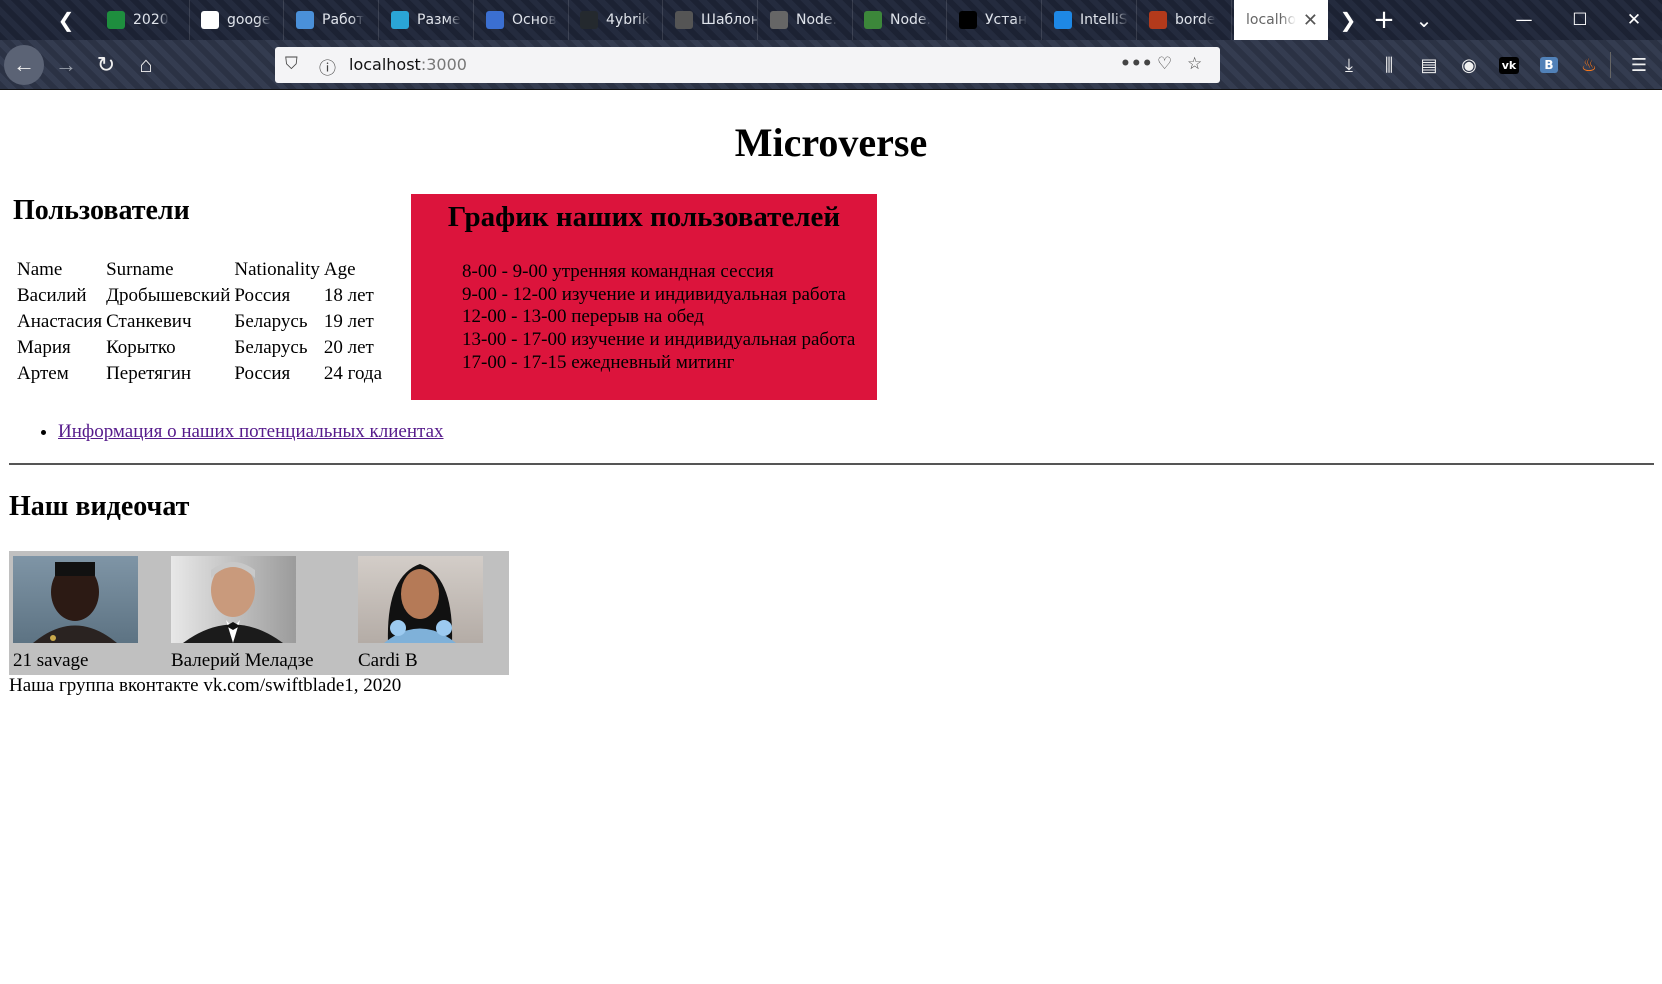  What do you see at coordinates (348, 347) in the screenshot?
I see `table-cell: 20 лет` at bounding box center [348, 347].